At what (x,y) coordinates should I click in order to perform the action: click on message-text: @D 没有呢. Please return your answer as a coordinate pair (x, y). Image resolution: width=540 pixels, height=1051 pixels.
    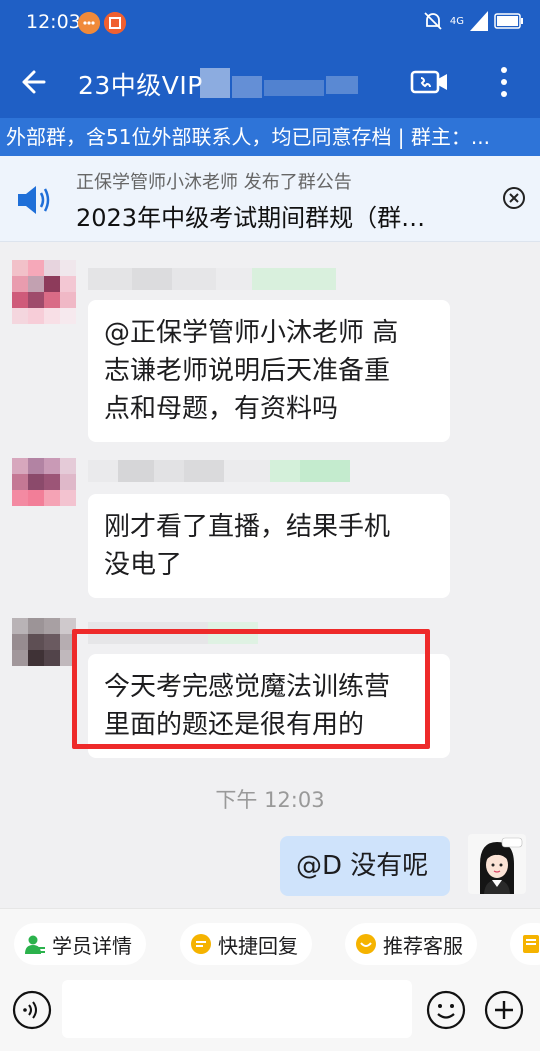
    Looking at the image, I should click on (362, 866).